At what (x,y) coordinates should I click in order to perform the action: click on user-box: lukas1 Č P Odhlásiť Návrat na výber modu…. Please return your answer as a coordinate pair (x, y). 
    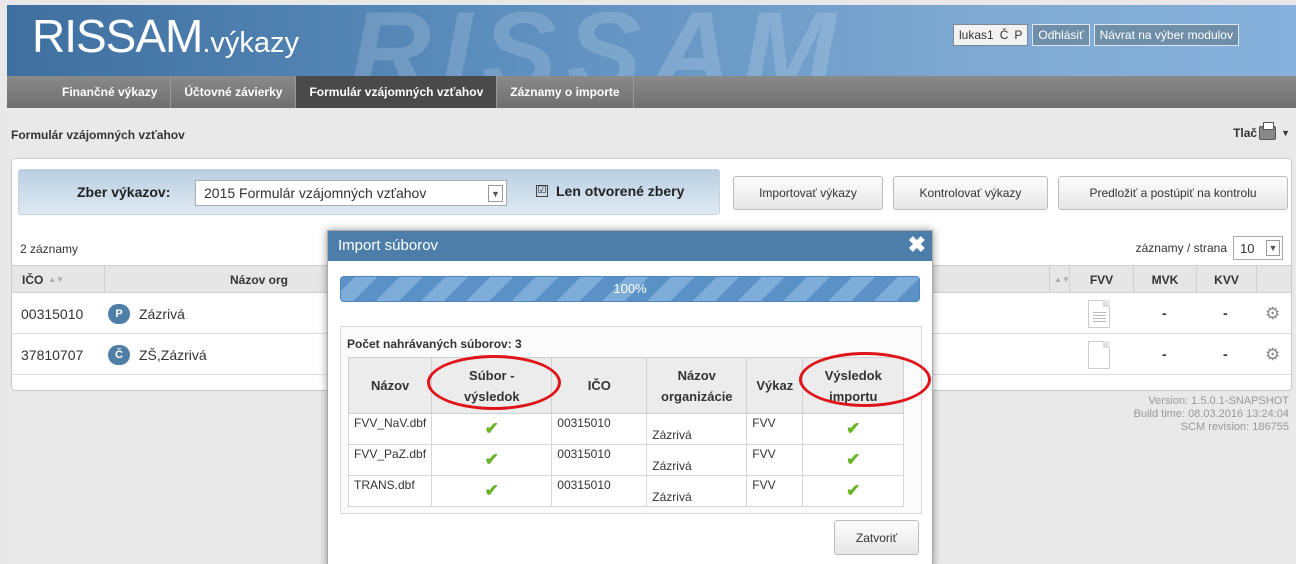
    Looking at the image, I should click on (1096, 35).